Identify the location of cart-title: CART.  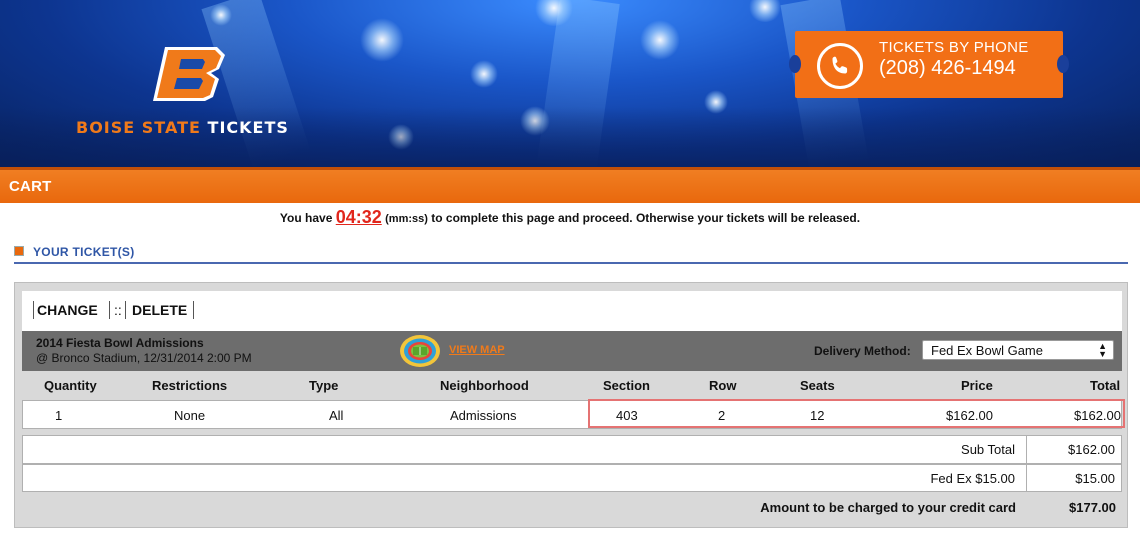
(30, 186).